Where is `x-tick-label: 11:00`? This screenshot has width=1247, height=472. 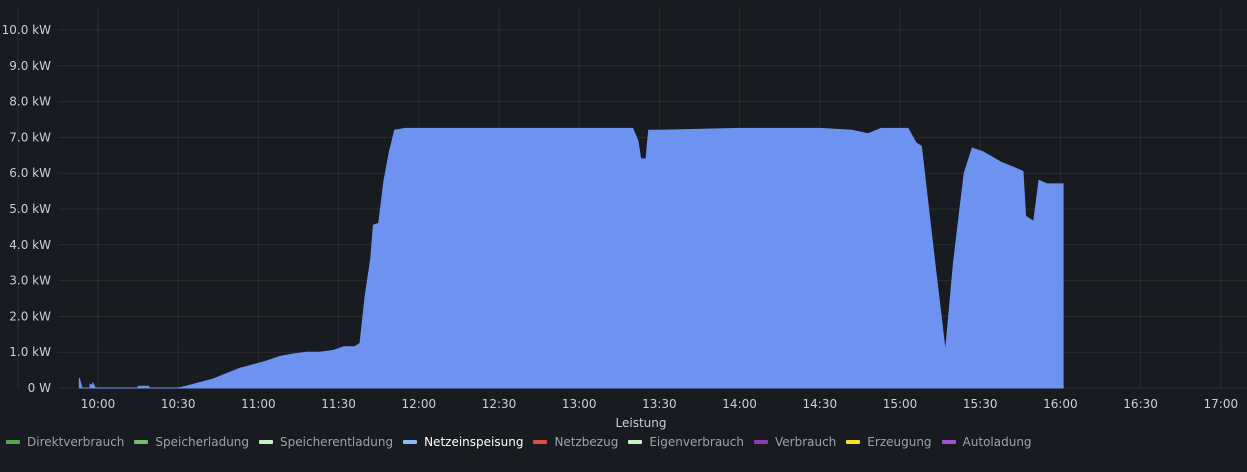
x-tick-label: 11:00 is located at coordinates (258, 404).